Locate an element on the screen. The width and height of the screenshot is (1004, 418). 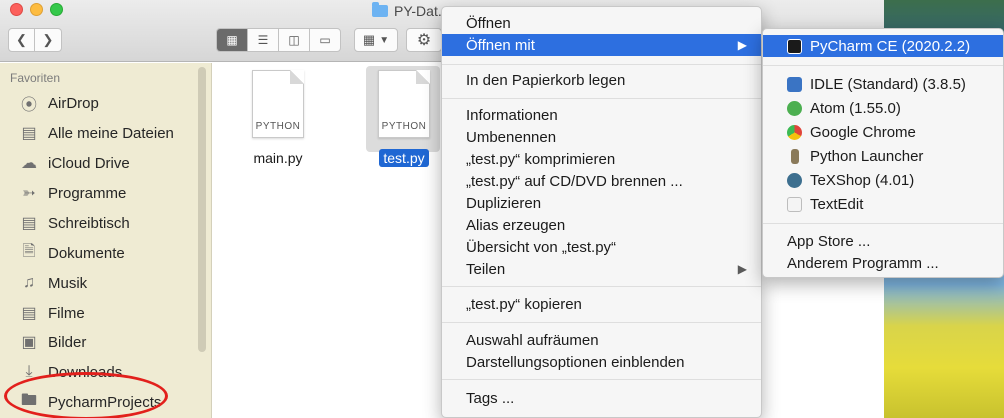
sidebar-scrollbar is located at coordinates (202, 209).